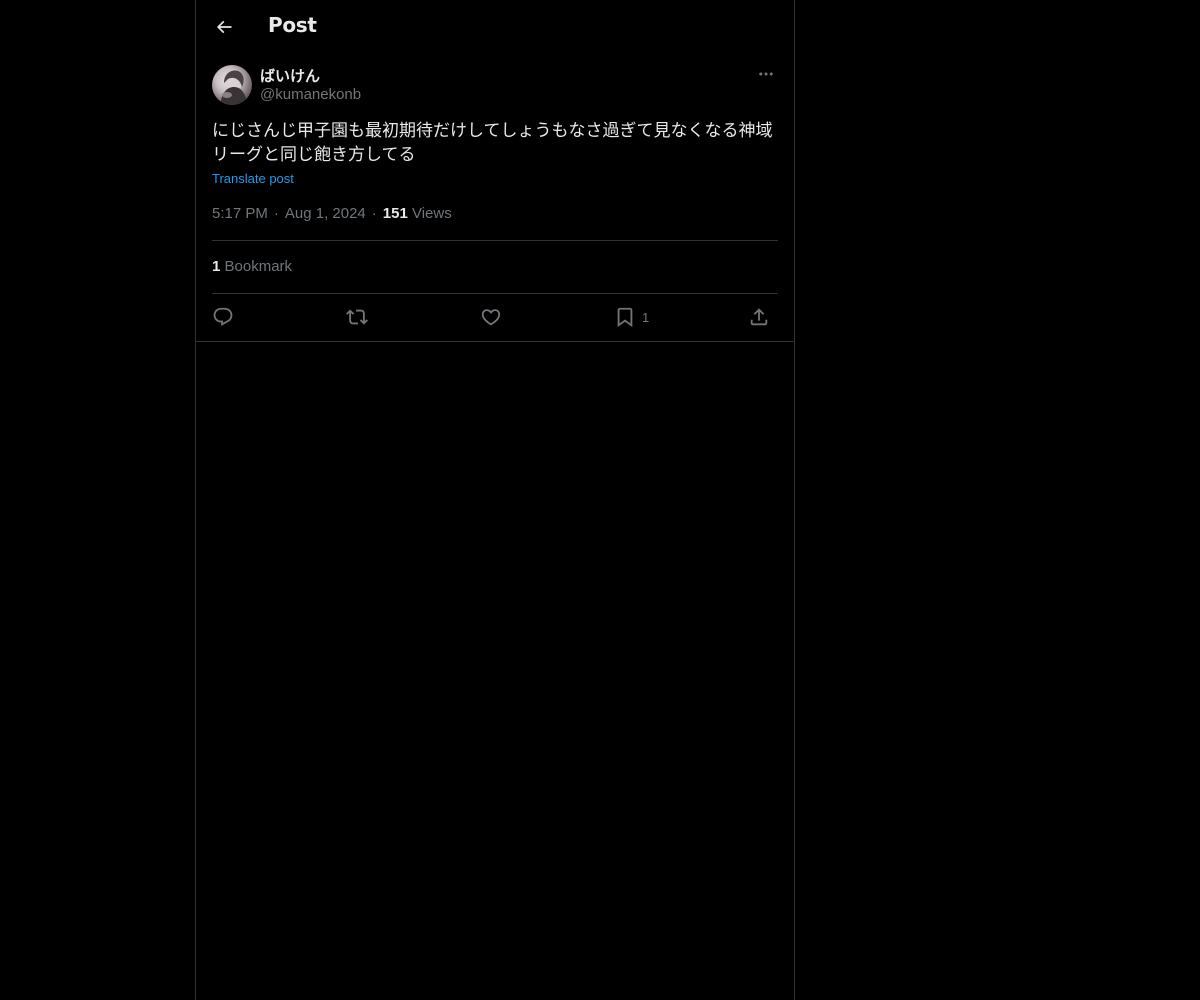 The width and height of the screenshot is (1200, 1000). Describe the element at coordinates (625, 317) in the screenshot. I see `bookmark-icon` at that location.